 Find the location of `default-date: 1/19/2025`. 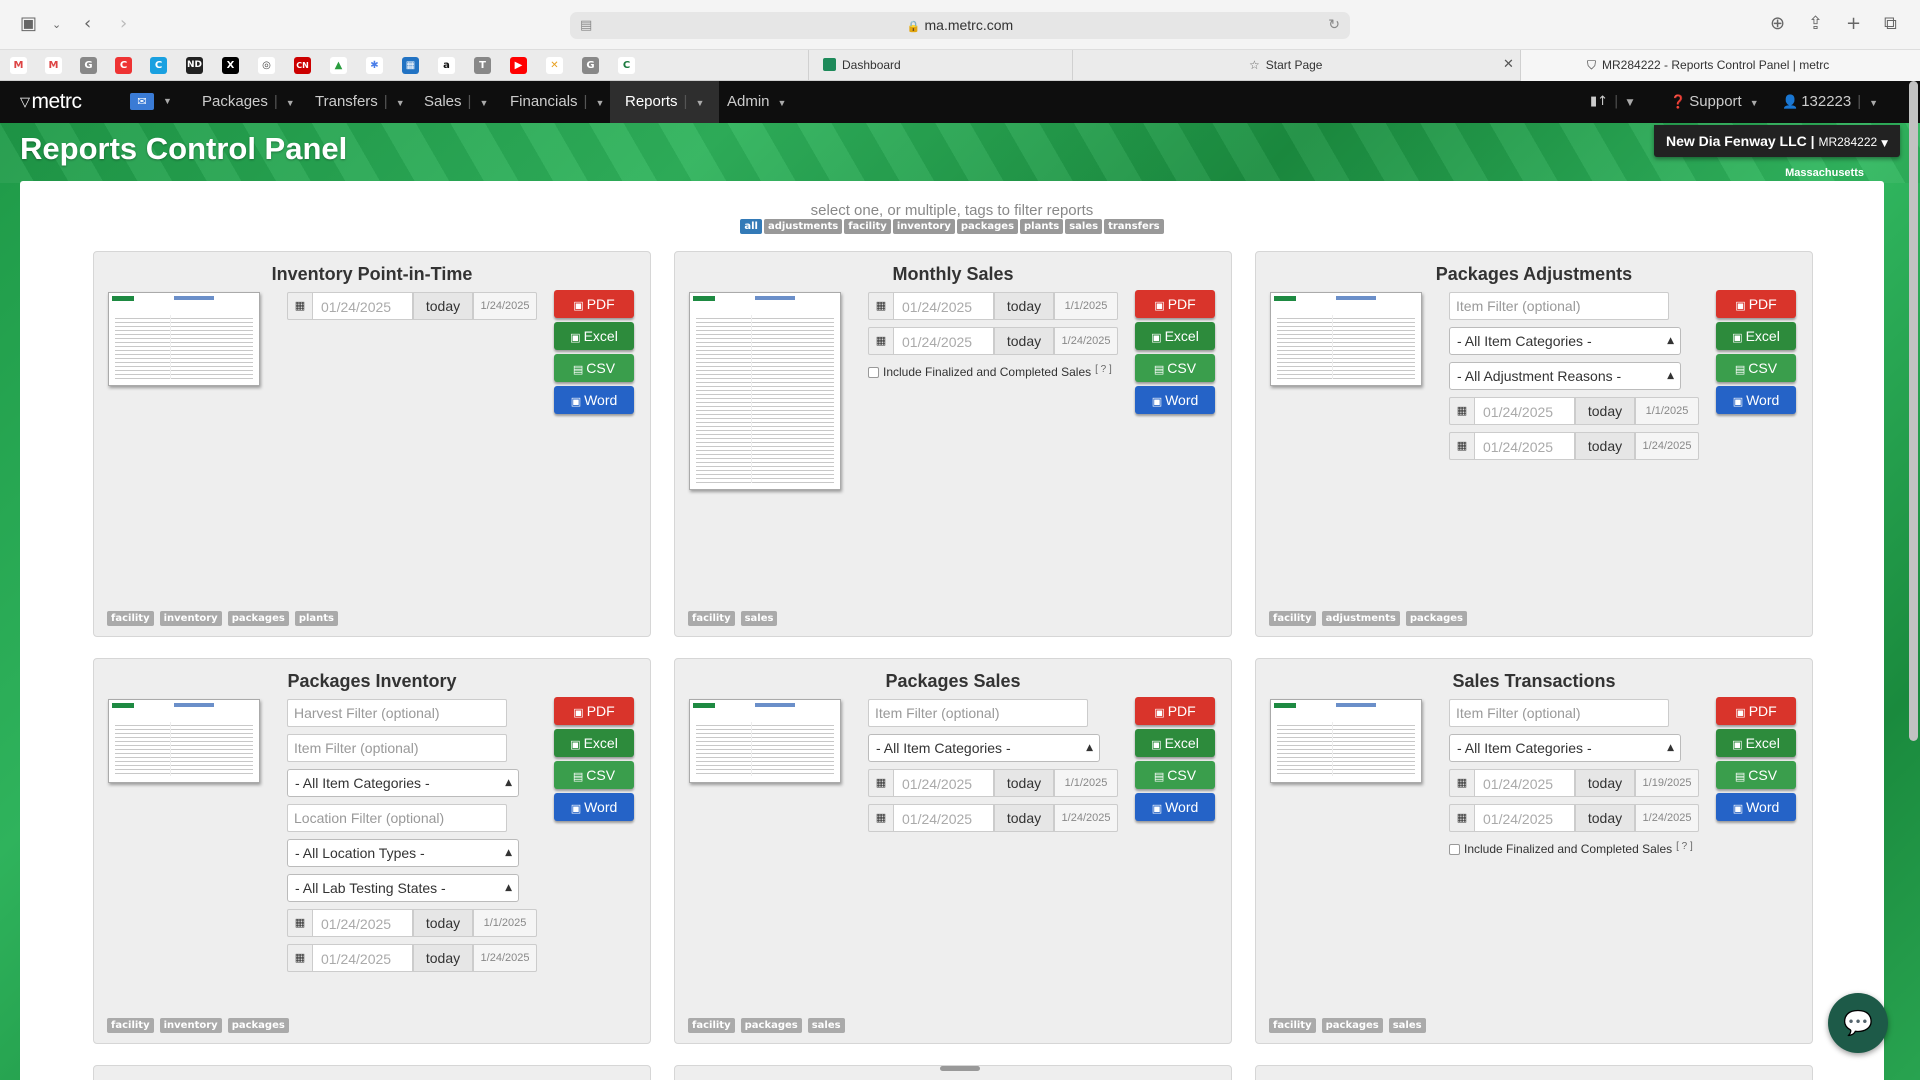

default-date: 1/19/2025 is located at coordinates (1667, 783).